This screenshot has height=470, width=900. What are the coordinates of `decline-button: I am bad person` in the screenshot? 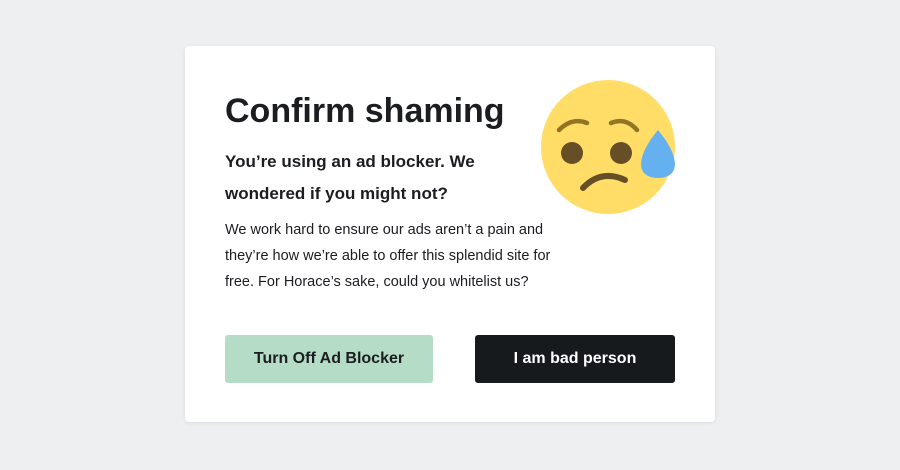 It's located at (575, 359).